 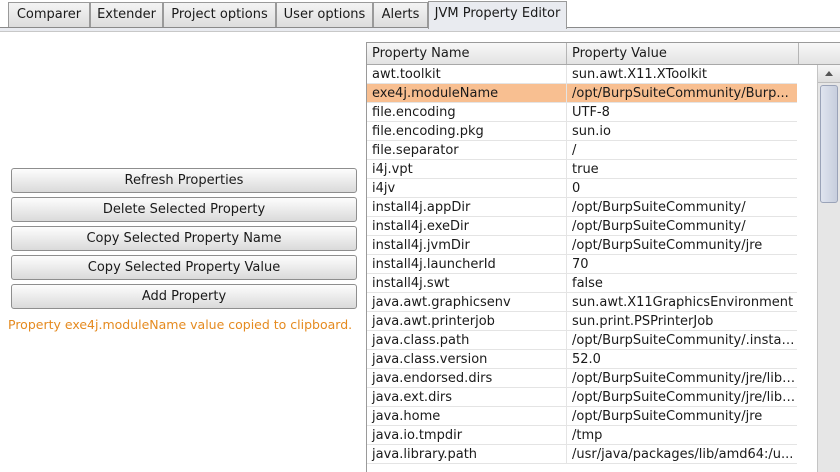 I want to click on property-name-cell: install4j.appDir, so click(x=467, y=207).